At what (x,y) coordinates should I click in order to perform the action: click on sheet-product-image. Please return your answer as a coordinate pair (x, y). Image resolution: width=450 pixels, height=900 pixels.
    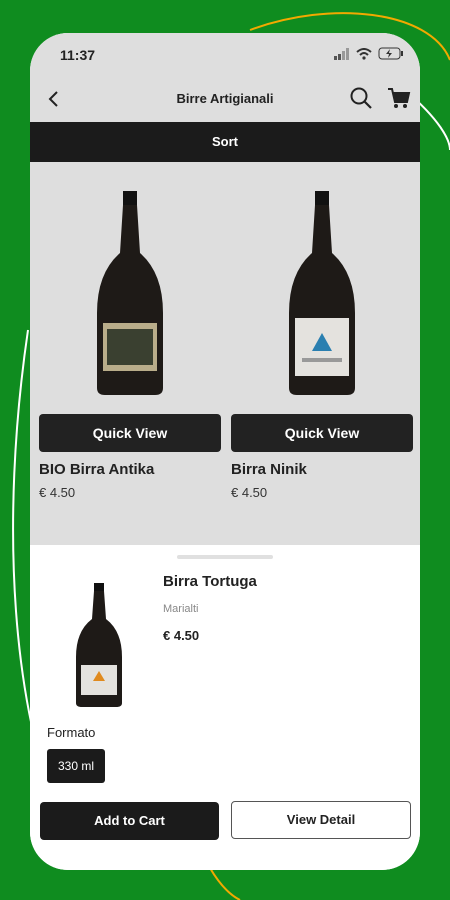
    Looking at the image, I should click on (99, 645).